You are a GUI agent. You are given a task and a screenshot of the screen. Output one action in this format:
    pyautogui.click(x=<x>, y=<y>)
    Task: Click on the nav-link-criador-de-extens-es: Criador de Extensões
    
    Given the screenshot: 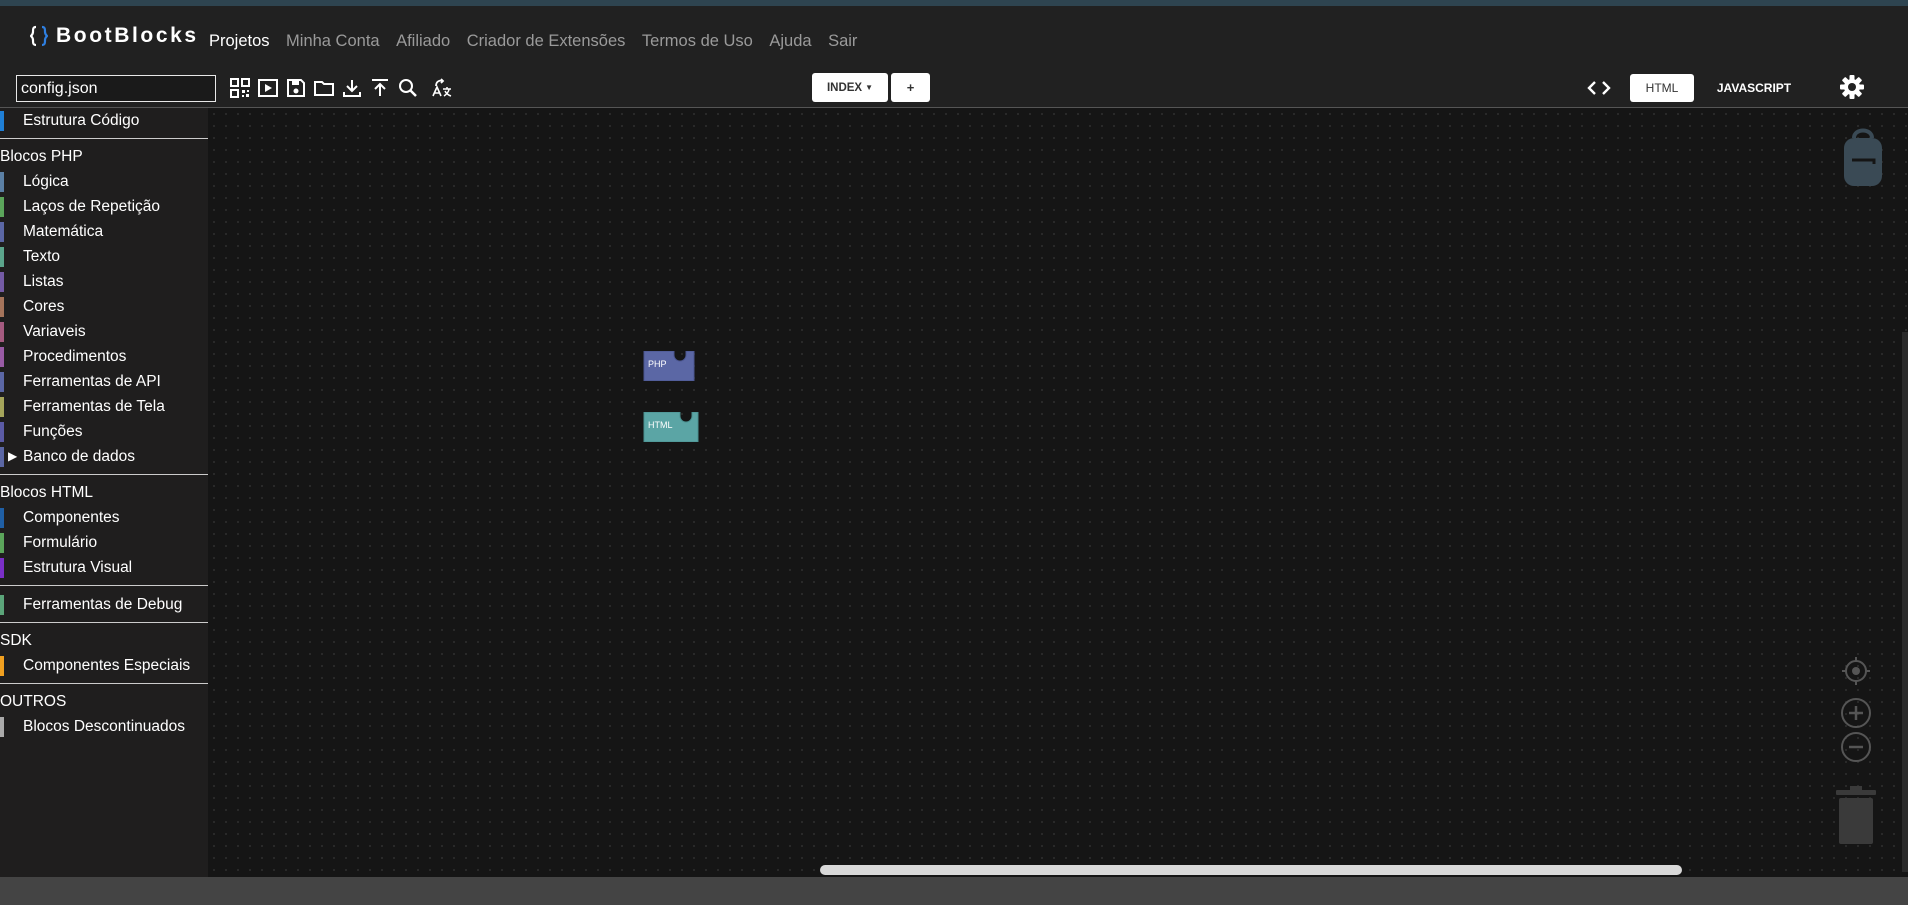 What is the action you would take?
    pyautogui.click(x=546, y=41)
    